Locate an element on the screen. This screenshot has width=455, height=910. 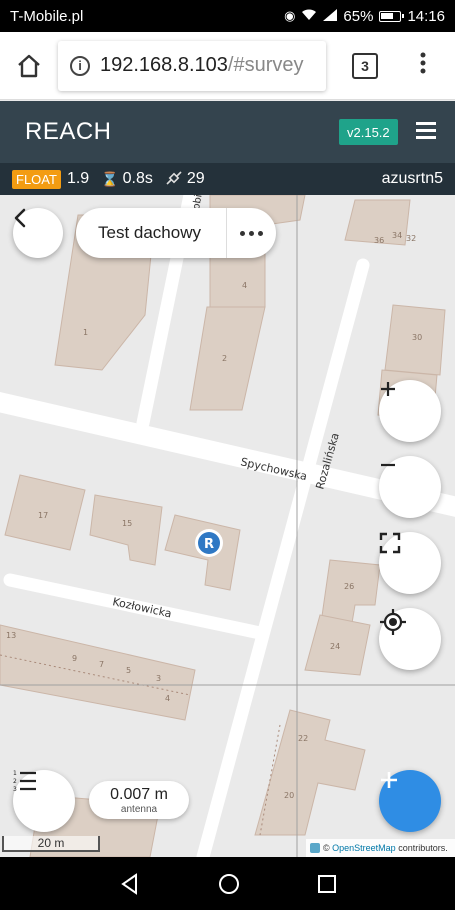
home-icon is located at coordinates (29, 65).